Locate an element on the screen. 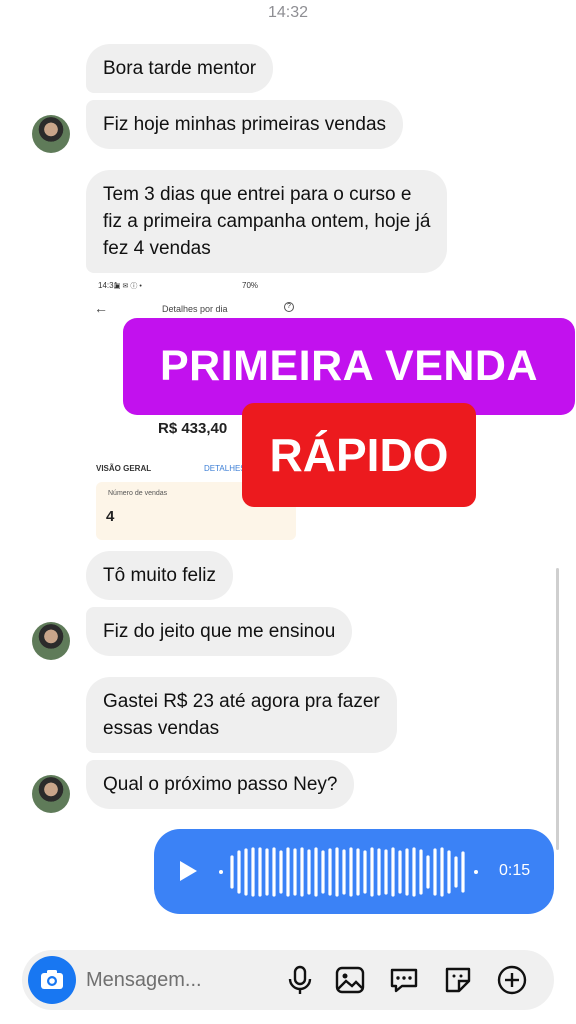 This screenshot has height=1024, width=576. camera-icon is located at coordinates (52, 979).